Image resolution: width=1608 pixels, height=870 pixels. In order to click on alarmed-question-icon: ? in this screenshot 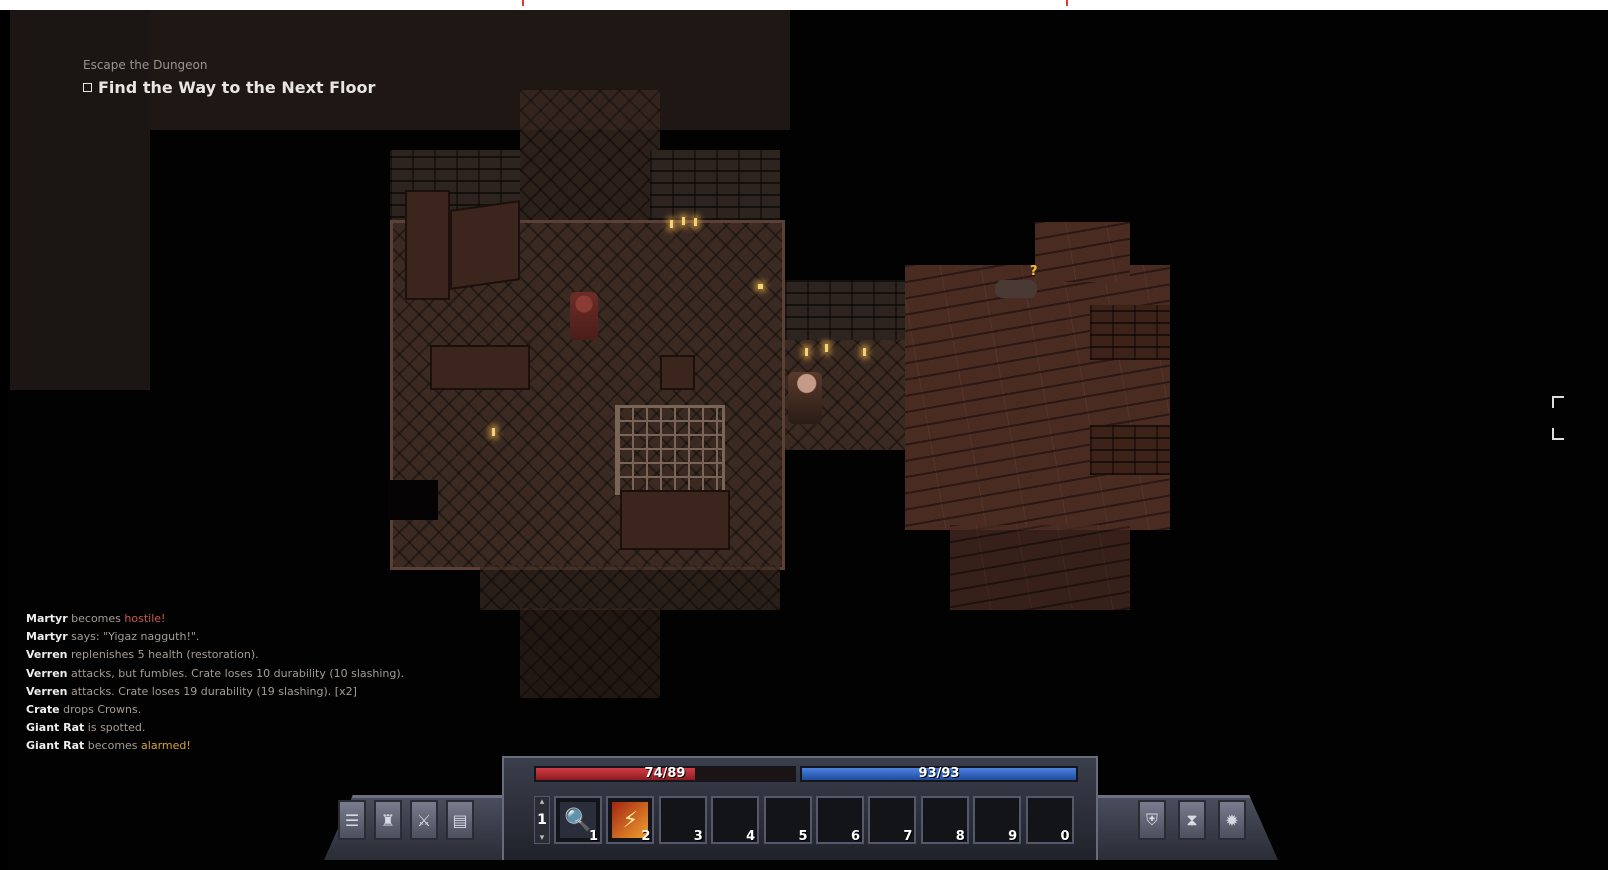, I will do `click(1034, 271)`.